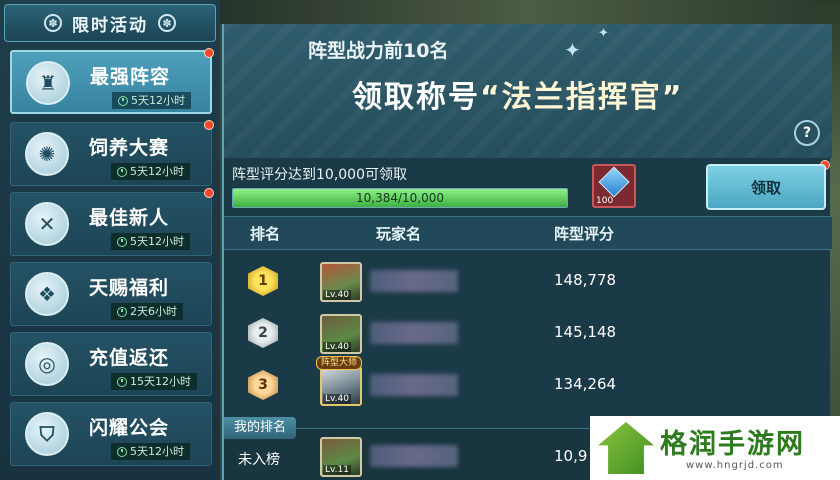 The image size is (840, 480). What do you see at coordinates (259, 460) in the screenshot?
I see `my-rank-status: 未入榜` at bounding box center [259, 460].